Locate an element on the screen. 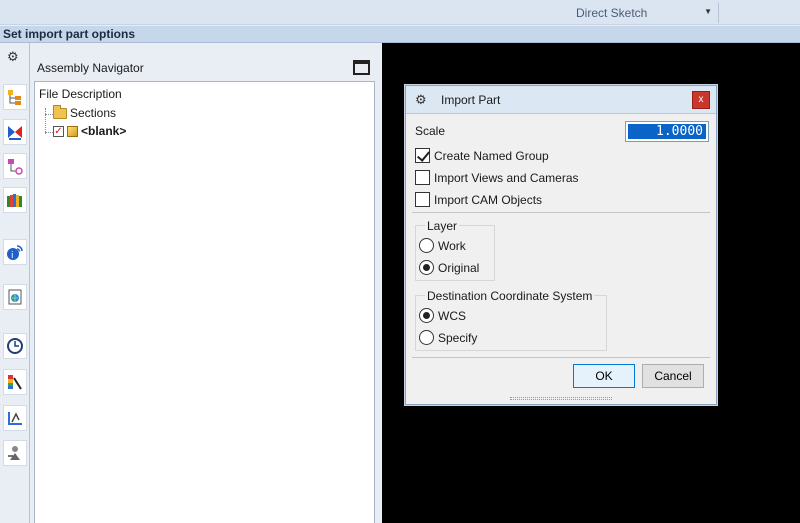 Image resolution: width=800 pixels, height=523 pixels. resource-bar: ⚙ i is located at coordinates (15, 283).